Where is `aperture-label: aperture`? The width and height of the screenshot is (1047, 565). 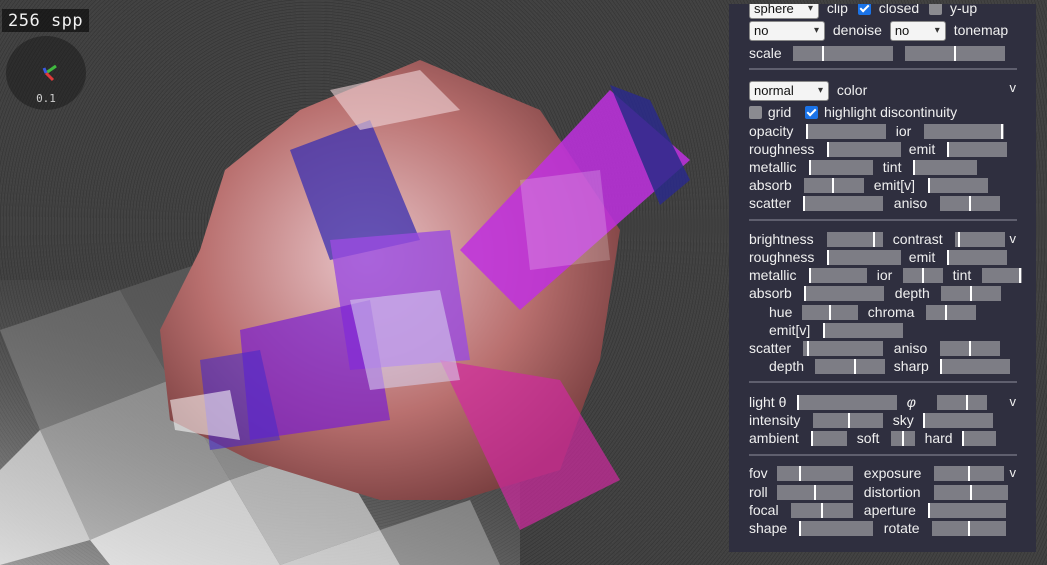
aperture-label: aperture is located at coordinates (889, 510).